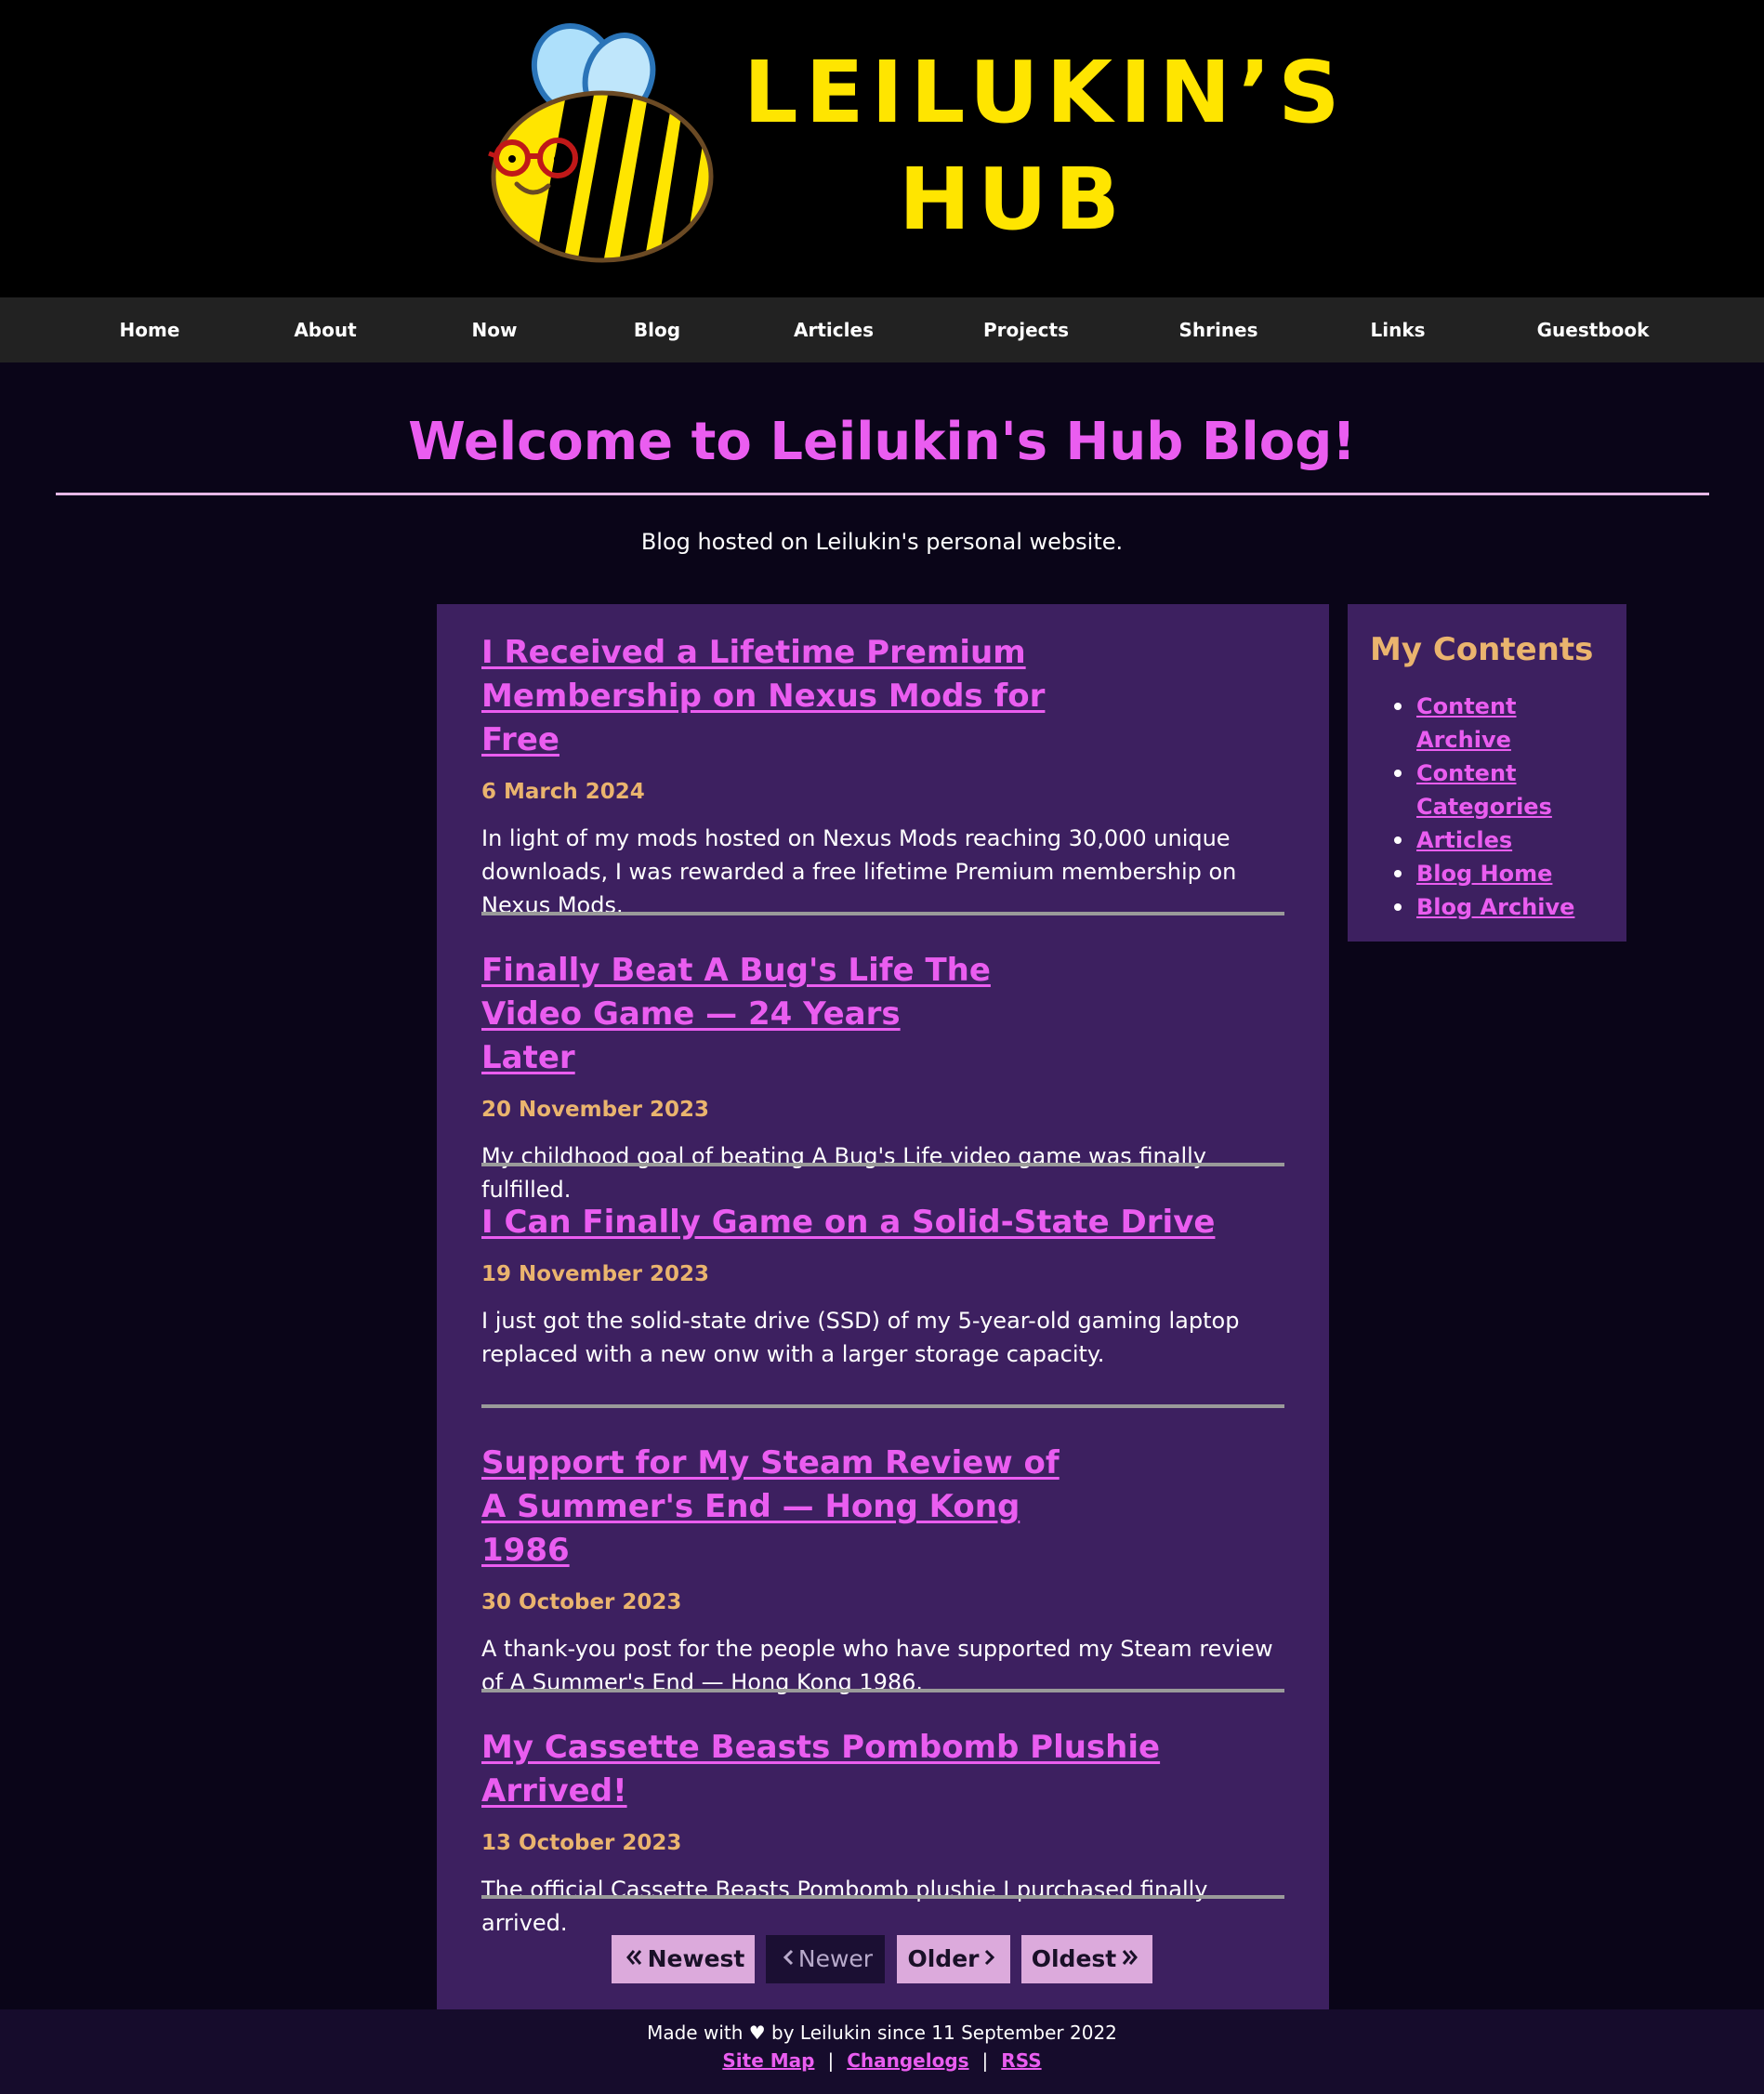 The width and height of the screenshot is (1764, 2094). Describe the element at coordinates (657, 329) in the screenshot. I see `nav-blog: Blog` at that location.